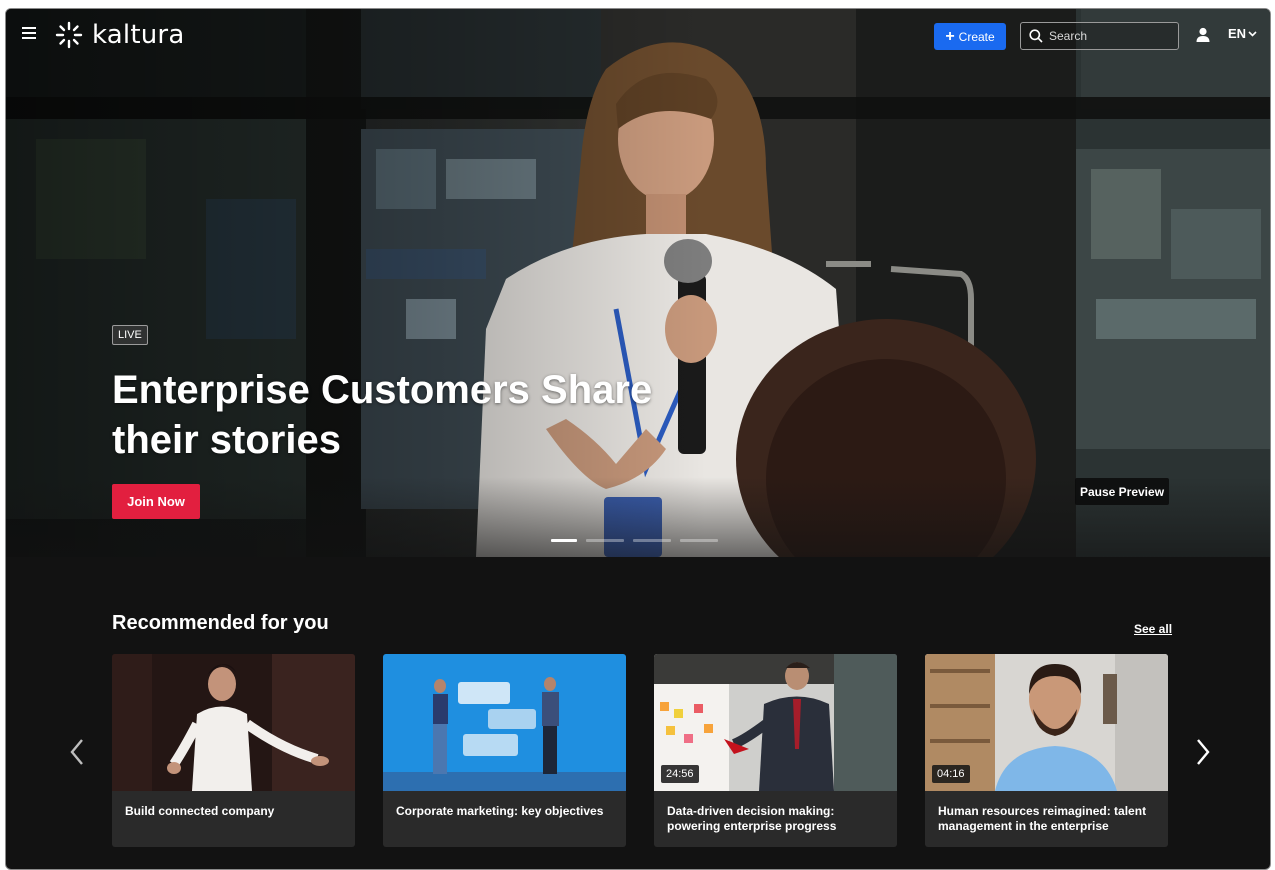 The image size is (1275, 870). Describe the element at coordinates (1036, 36) in the screenshot. I see `search-icon` at that location.